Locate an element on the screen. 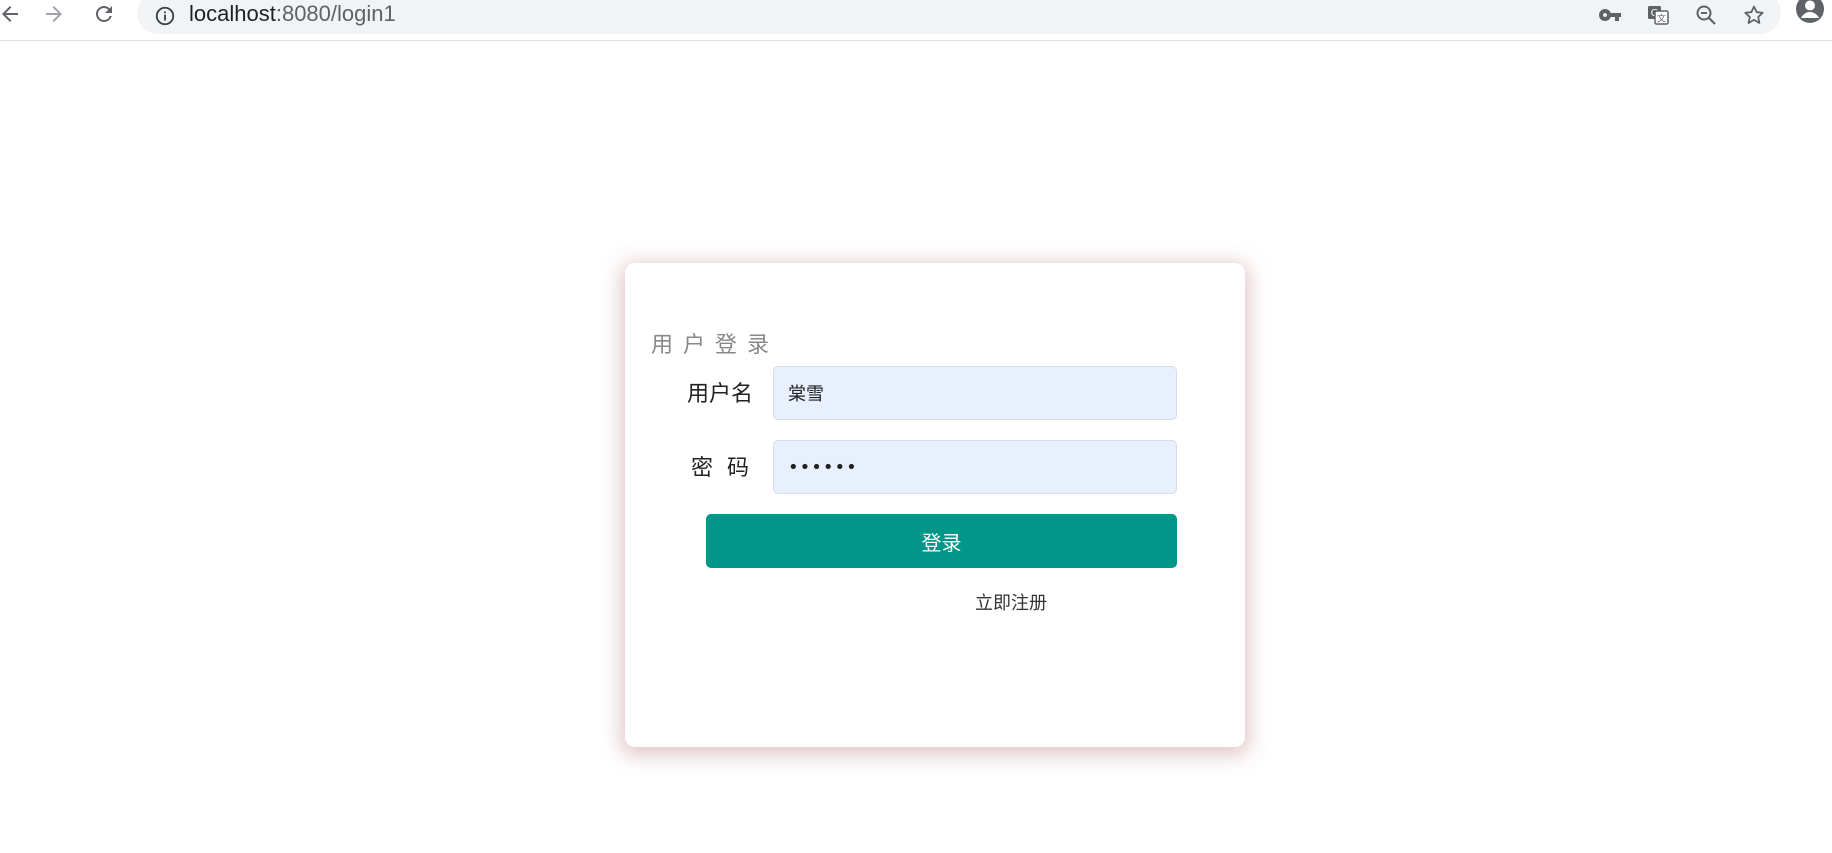 The width and height of the screenshot is (1832, 853). back-button is located at coordinates (13, 14).